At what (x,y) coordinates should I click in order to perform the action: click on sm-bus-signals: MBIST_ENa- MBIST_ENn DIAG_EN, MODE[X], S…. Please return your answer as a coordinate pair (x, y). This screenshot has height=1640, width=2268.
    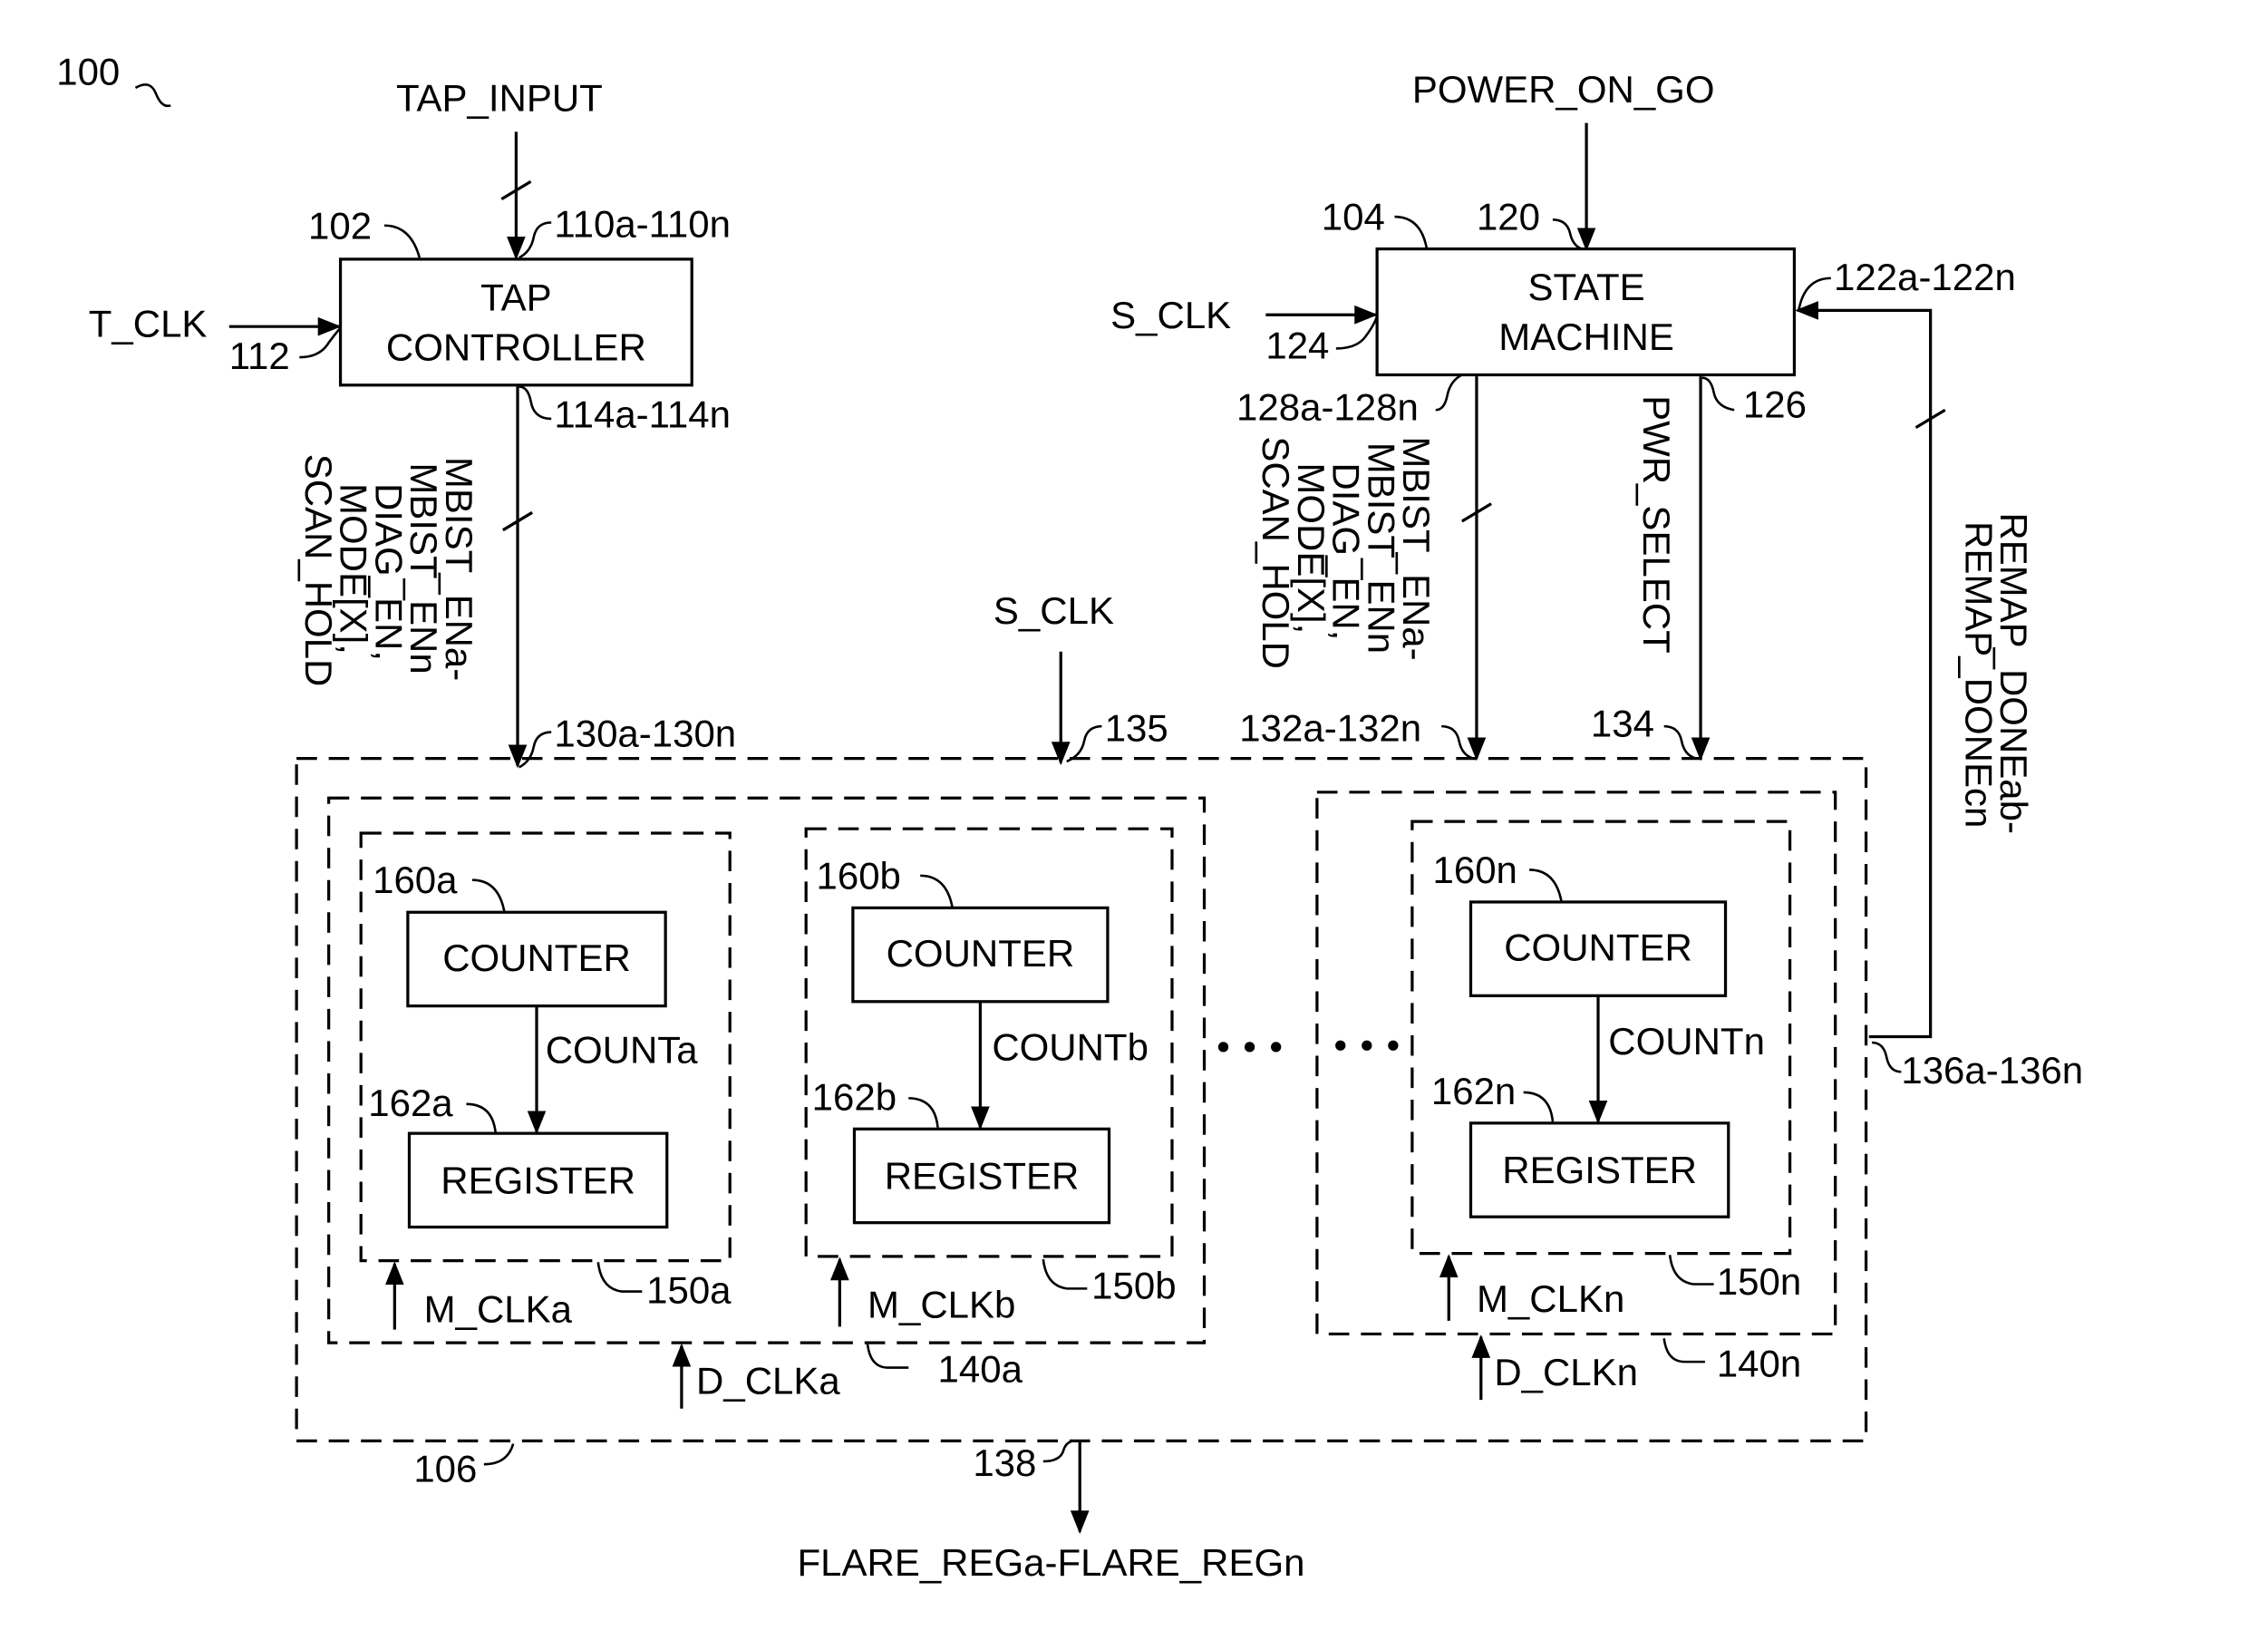
    Looking at the image, I should click on (1347, 552).